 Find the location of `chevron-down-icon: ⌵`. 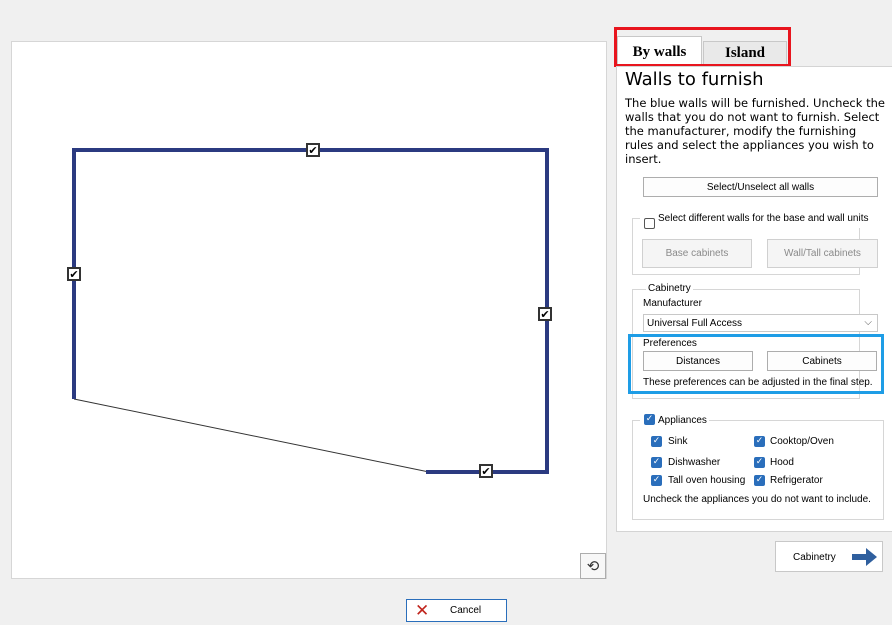

chevron-down-icon: ⌵ is located at coordinates (868, 322).